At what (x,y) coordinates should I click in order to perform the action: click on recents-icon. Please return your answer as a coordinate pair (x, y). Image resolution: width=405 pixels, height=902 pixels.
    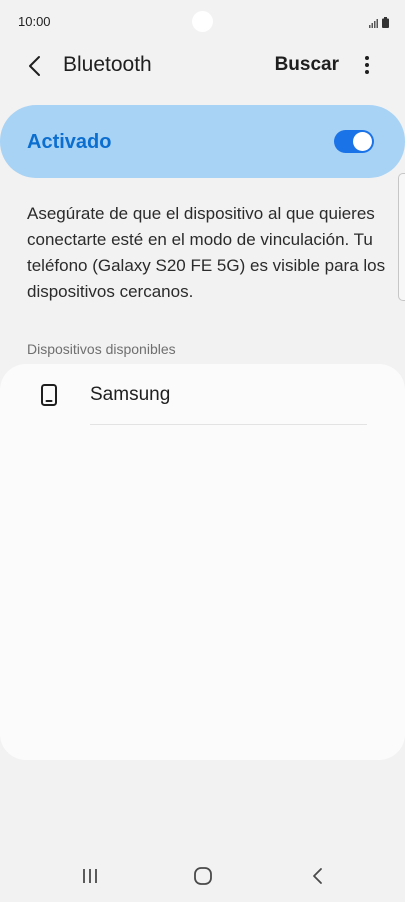
    Looking at the image, I should click on (90, 876).